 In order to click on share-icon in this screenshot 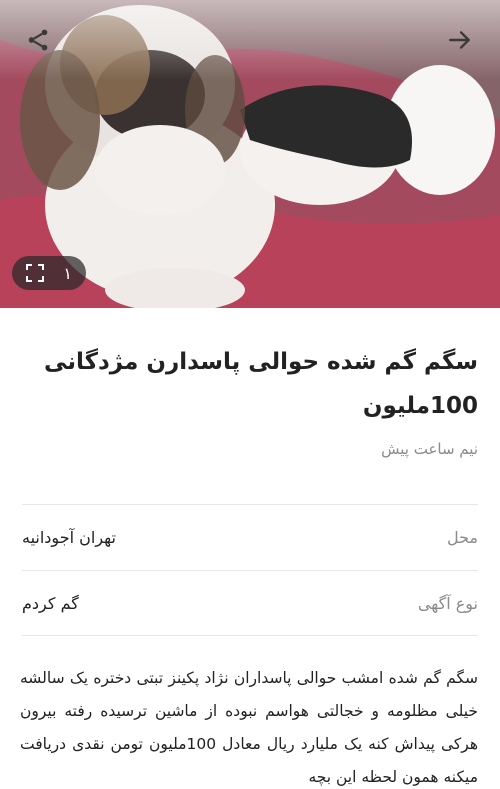, I will do `click(38, 40)`.